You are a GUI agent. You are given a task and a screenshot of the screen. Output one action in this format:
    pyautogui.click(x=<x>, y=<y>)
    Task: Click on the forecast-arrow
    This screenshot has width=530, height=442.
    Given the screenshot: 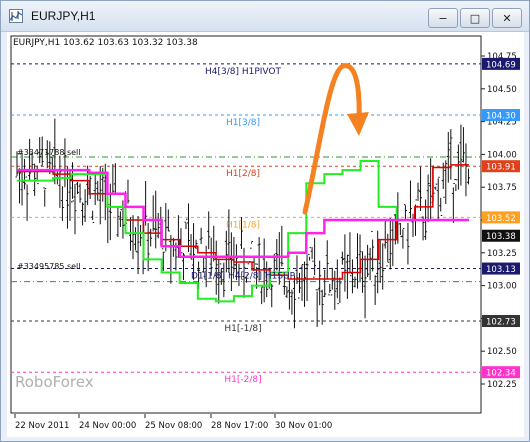 What is the action you would take?
    pyautogui.click(x=335, y=139)
    